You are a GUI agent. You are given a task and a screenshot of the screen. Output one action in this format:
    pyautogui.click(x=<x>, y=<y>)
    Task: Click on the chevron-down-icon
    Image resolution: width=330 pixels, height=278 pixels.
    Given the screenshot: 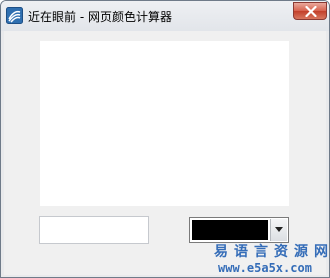 What is the action you would take?
    pyautogui.click(x=279, y=229)
    